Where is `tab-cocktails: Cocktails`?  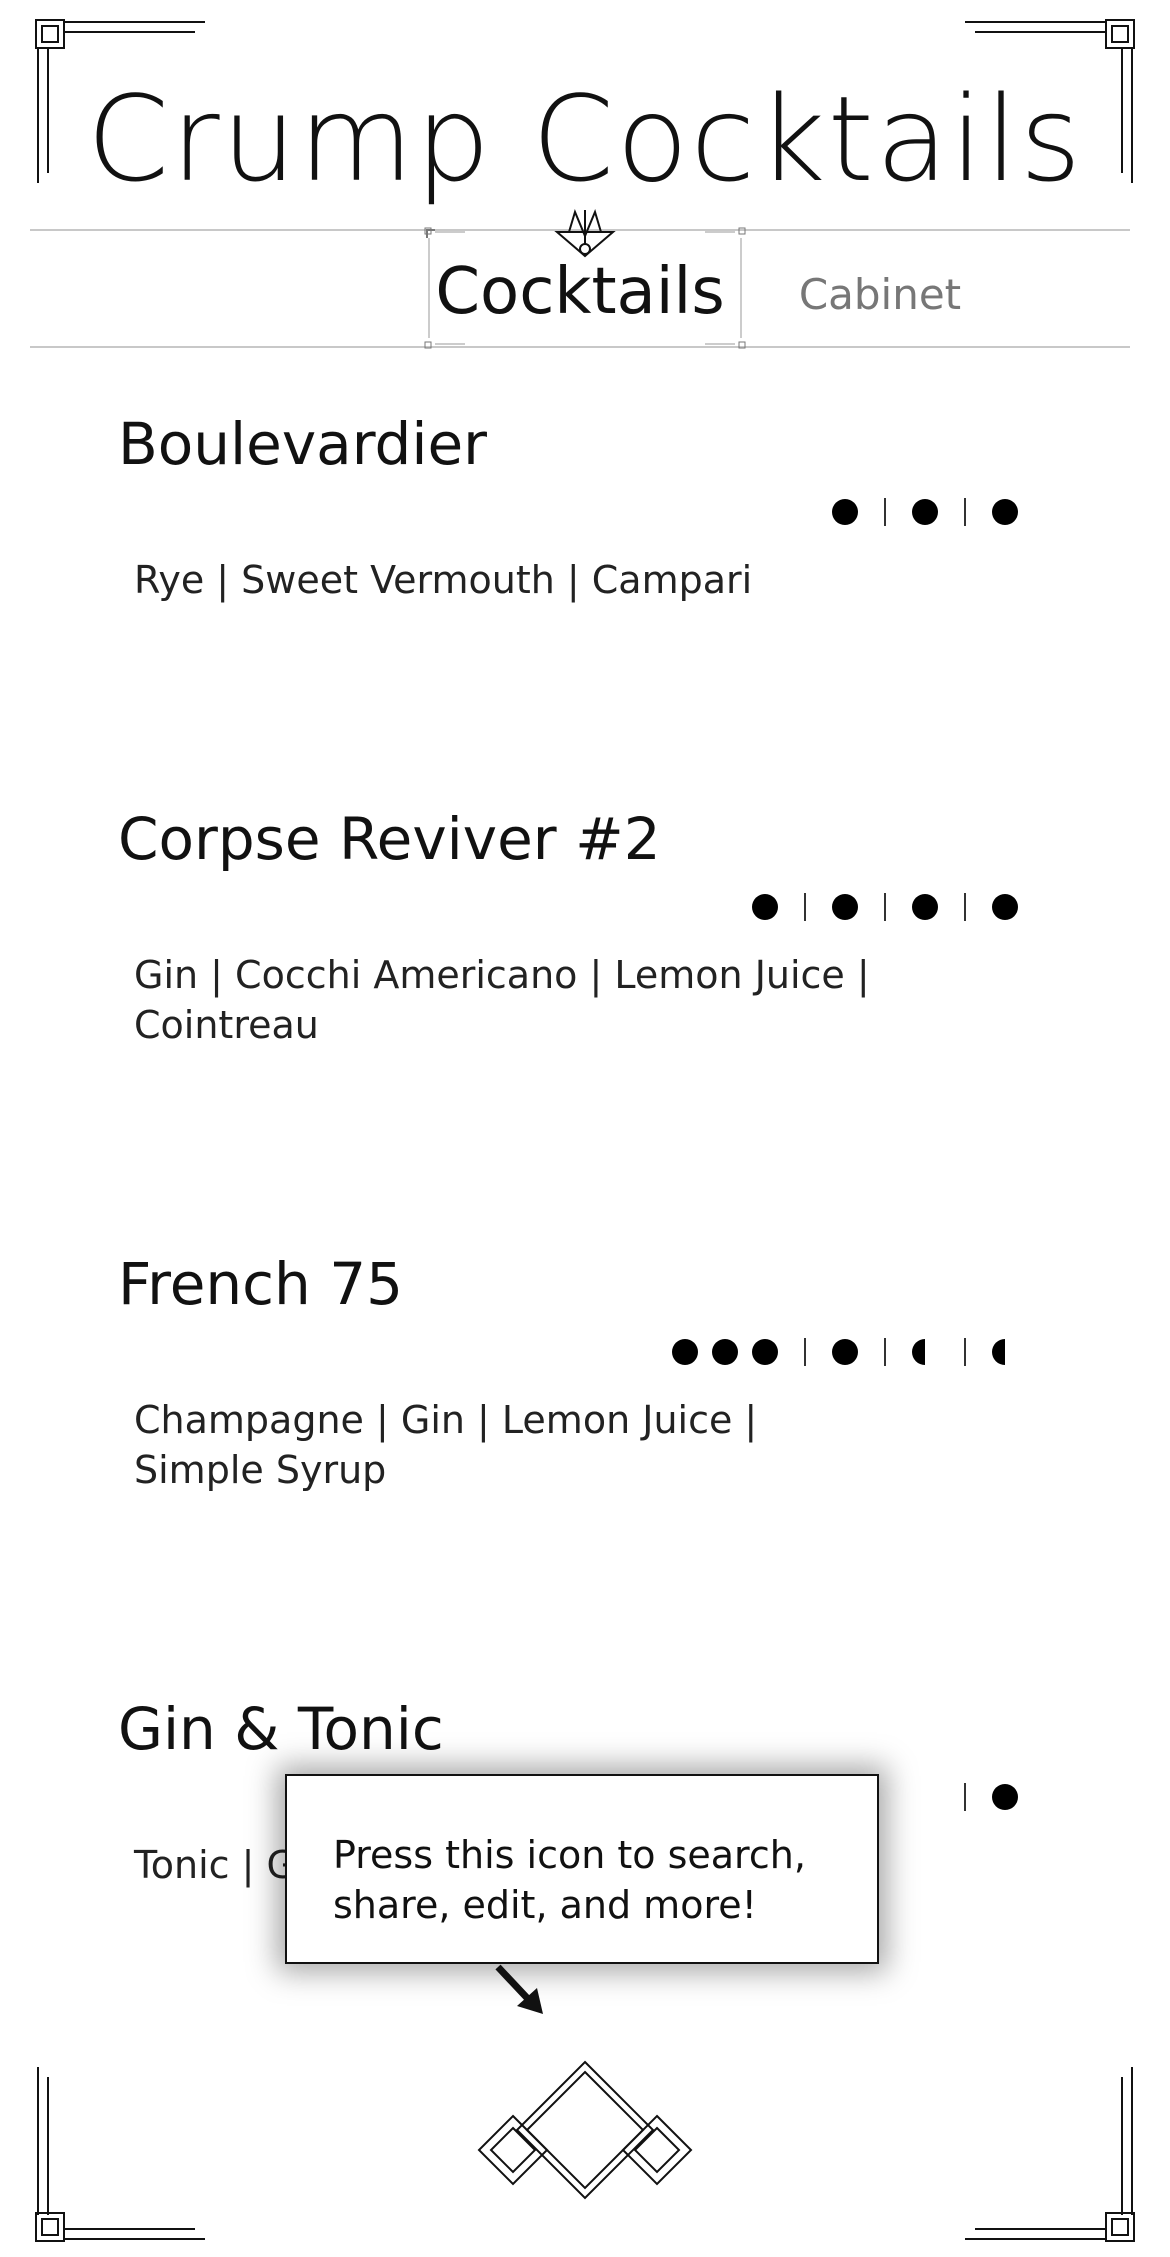
tab-cocktails: Cocktails is located at coordinates (580, 292).